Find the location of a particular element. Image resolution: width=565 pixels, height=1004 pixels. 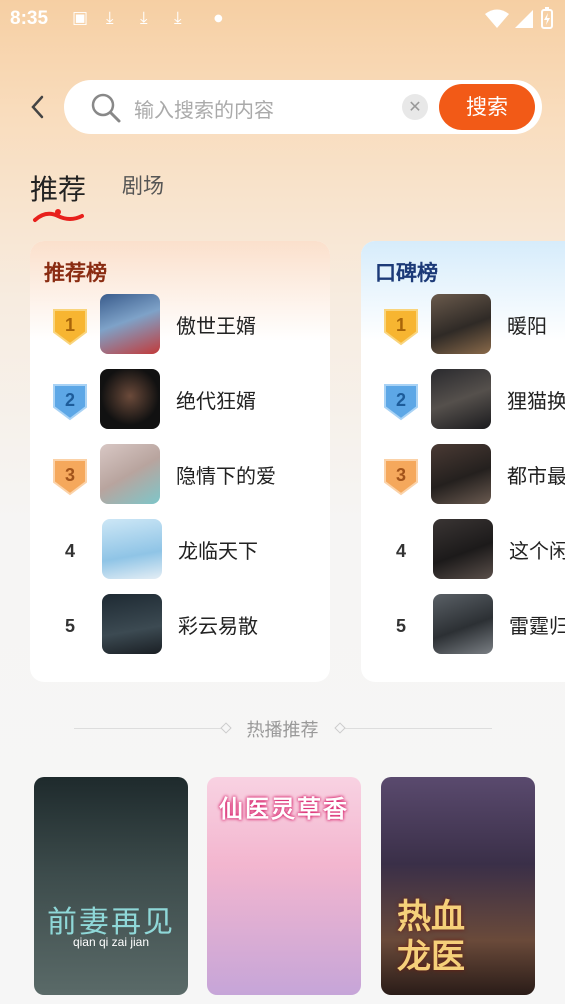

search-button: 搜索 is located at coordinates (487, 107).